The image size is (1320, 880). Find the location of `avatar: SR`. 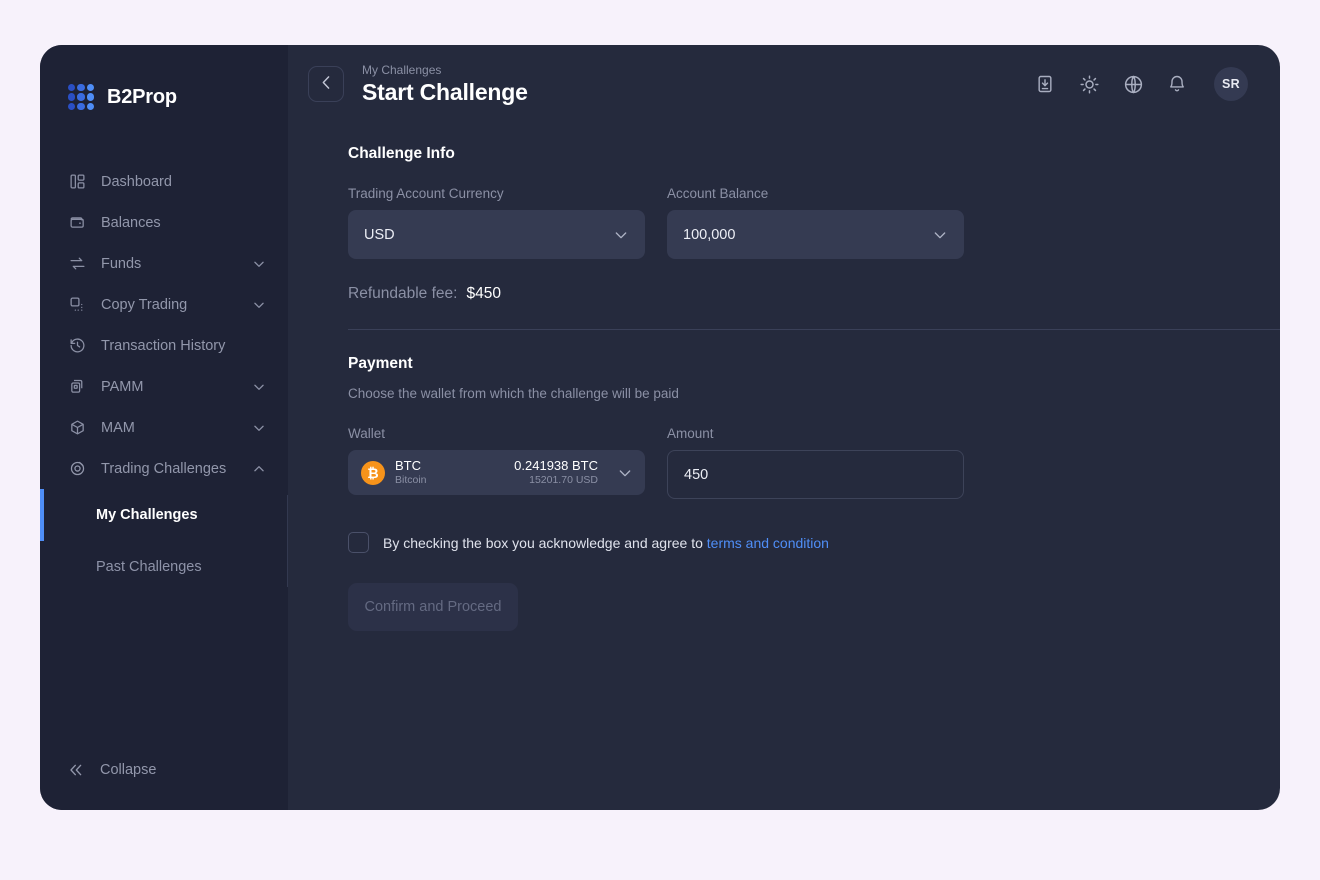

avatar: SR is located at coordinates (1231, 84).